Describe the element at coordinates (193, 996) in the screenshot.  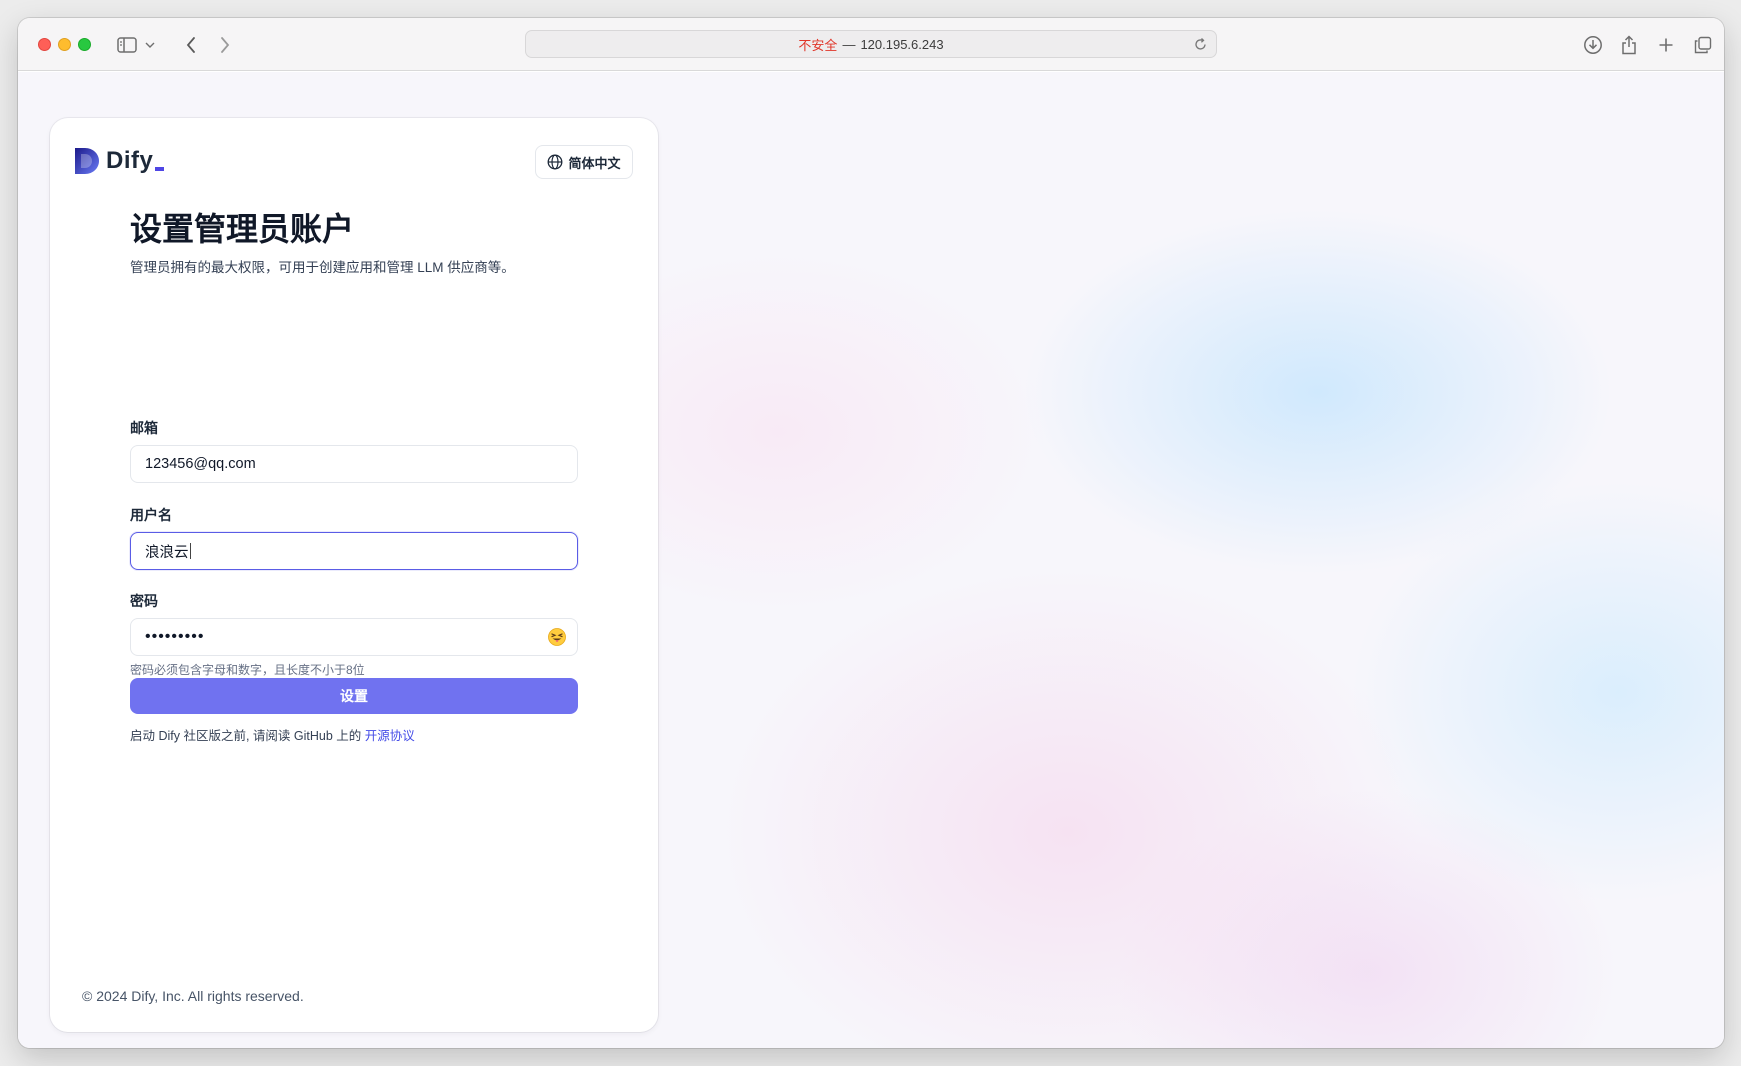
I see `copyright-footer: © 2024 Dify, Inc. All rights reserved.` at that location.